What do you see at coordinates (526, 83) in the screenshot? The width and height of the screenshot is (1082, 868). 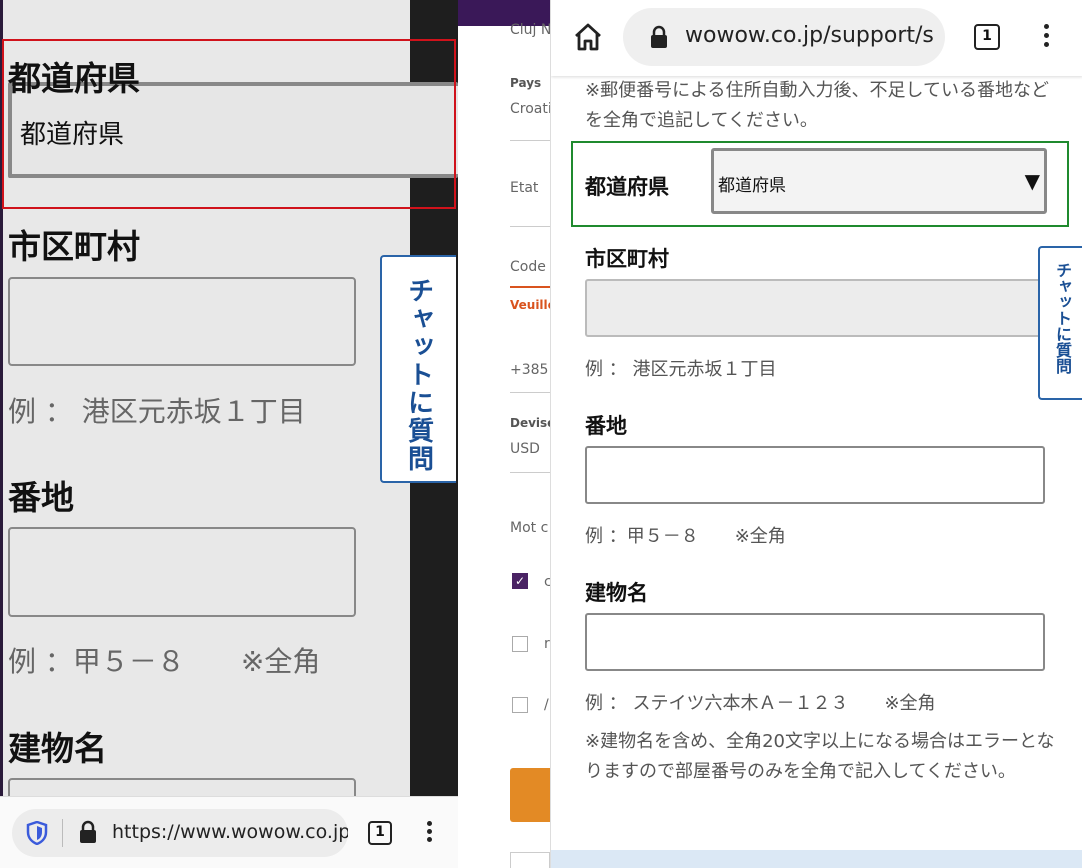 I see `pays-label: Pays` at bounding box center [526, 83].